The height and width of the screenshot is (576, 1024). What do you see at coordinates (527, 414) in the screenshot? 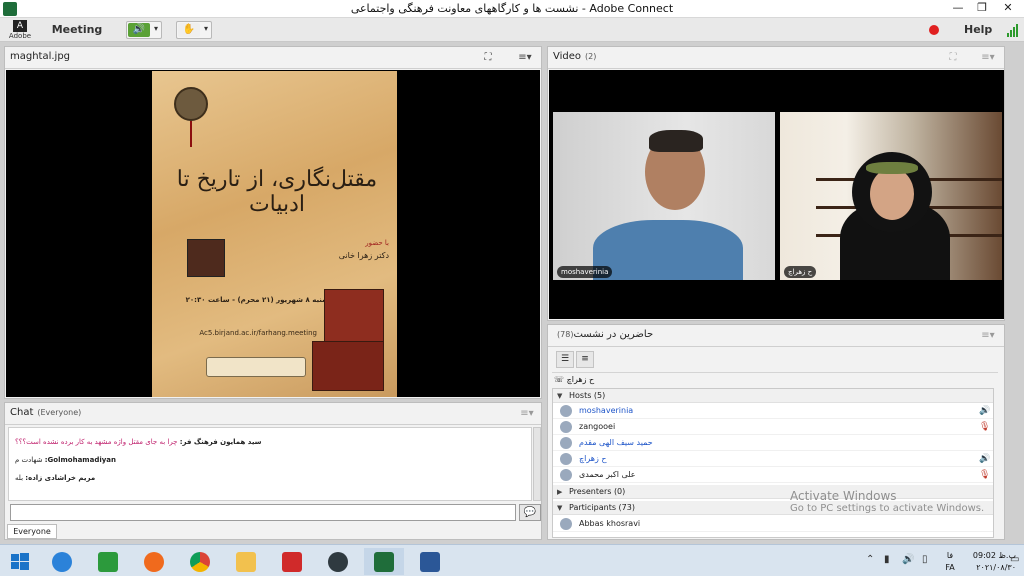
I see `chat-pod-menu-icon: ≡▾` at bounding box center [527, 414].